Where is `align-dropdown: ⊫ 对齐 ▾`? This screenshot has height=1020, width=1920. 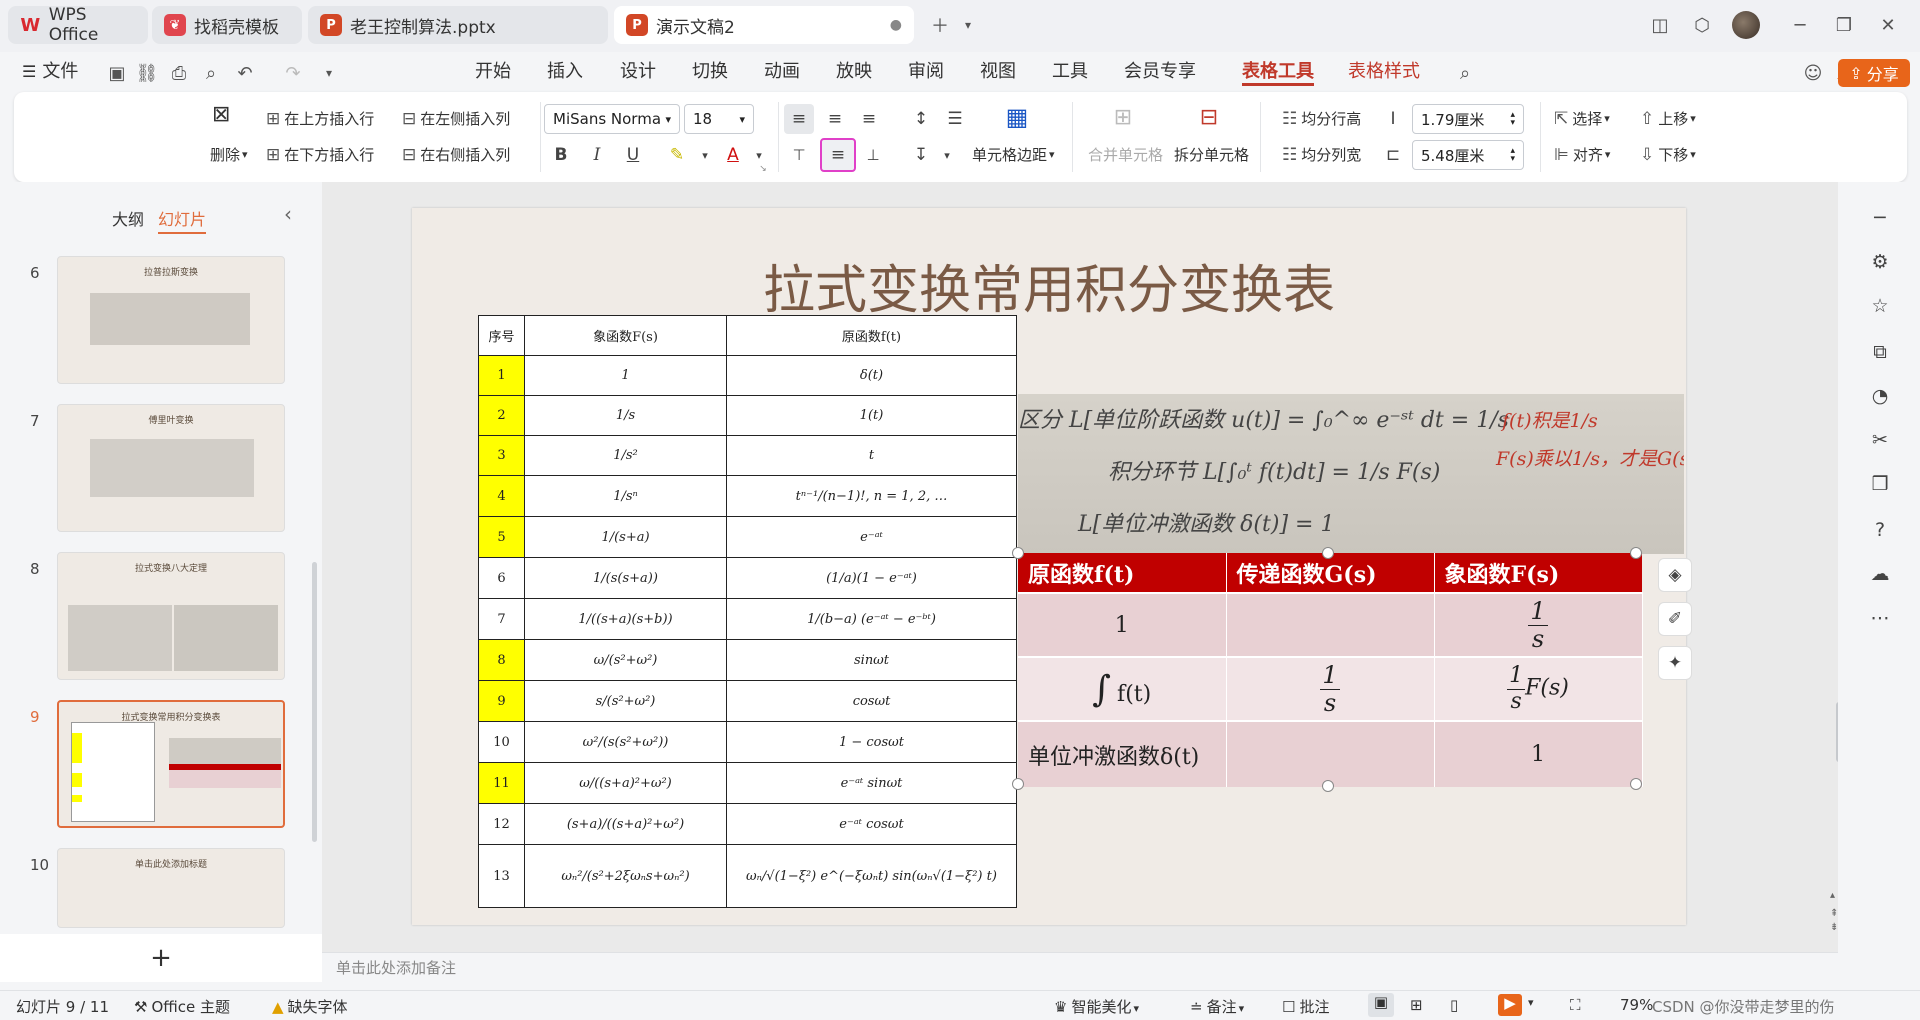
align-dropdown: ⊫ 对齐 ▾ is located at coordinates (1582, 154).